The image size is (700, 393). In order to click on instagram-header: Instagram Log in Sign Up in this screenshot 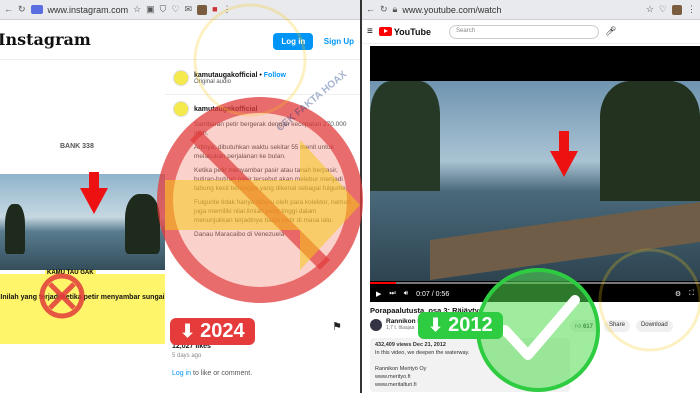, I will do `click(180, 40)`.